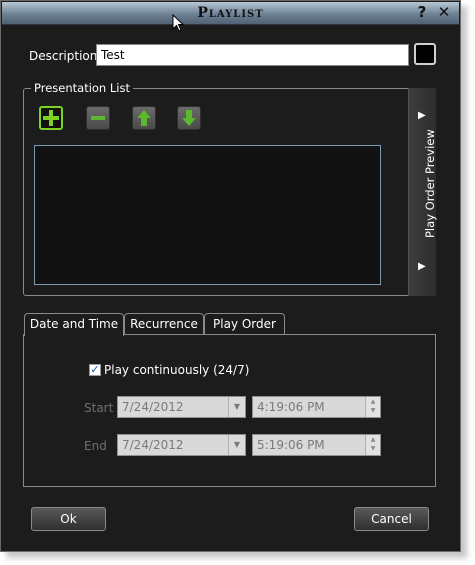 The height and width of the screenshot is (565, 475). I want to click on start-time-spinner: ▲ ▼, so click(372, 407).